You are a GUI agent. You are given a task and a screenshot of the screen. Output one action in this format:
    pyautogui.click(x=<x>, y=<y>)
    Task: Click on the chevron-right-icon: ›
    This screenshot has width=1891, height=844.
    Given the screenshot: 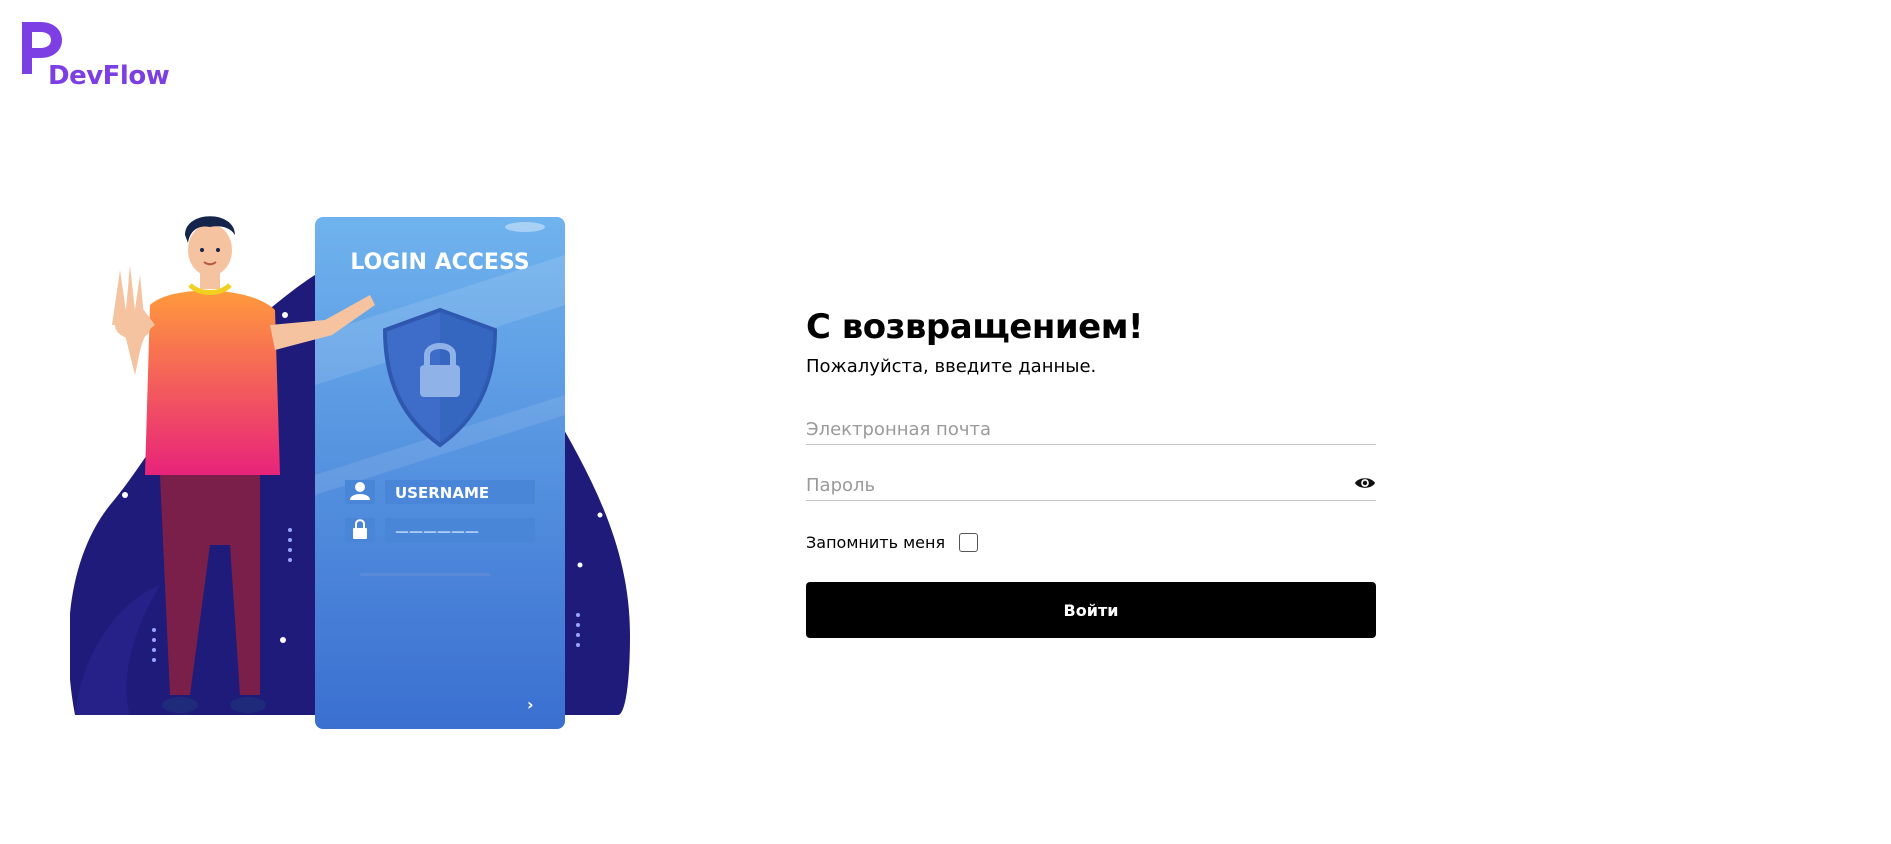 What is the action you would take?
    pyautogui.click(x=530, y=704)
    